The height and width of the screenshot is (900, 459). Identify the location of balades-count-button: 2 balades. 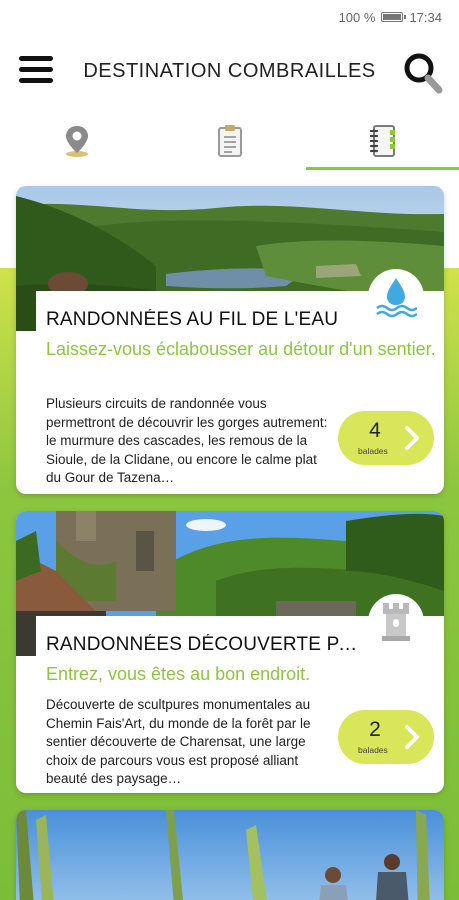
(386, 737).